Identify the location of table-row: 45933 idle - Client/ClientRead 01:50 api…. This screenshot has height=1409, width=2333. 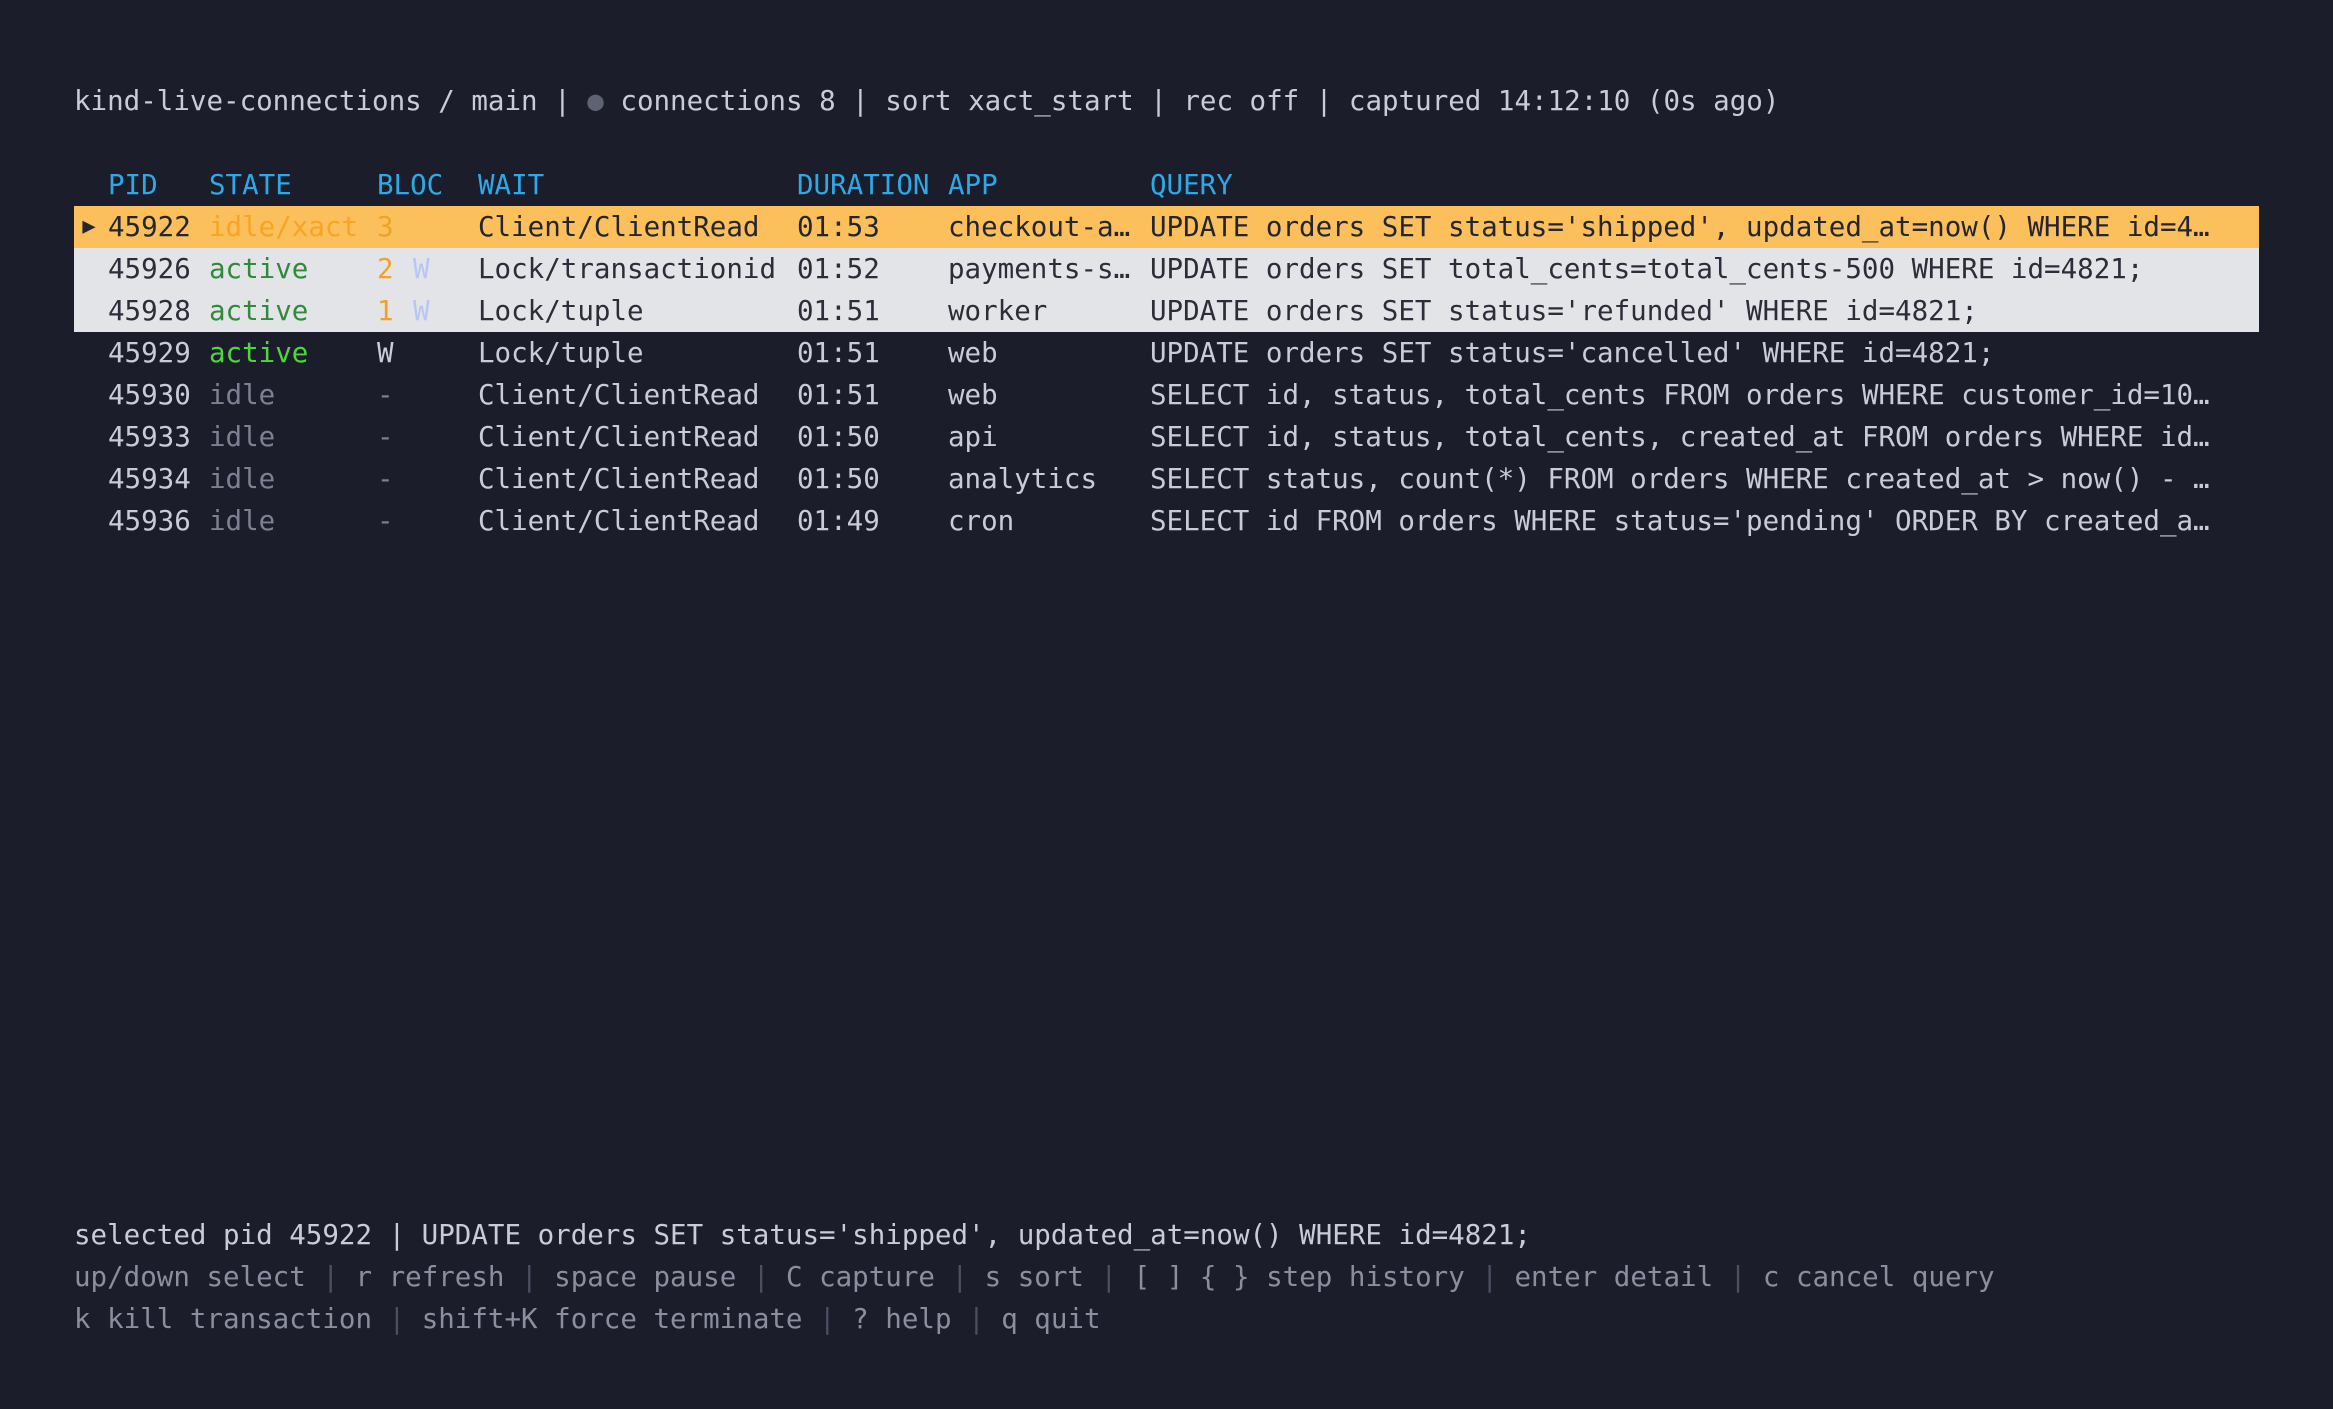
(1166, 437).